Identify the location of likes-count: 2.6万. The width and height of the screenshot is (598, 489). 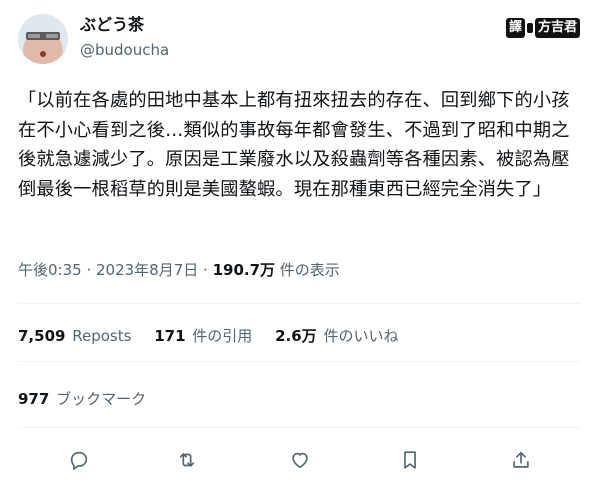
(296, 336).